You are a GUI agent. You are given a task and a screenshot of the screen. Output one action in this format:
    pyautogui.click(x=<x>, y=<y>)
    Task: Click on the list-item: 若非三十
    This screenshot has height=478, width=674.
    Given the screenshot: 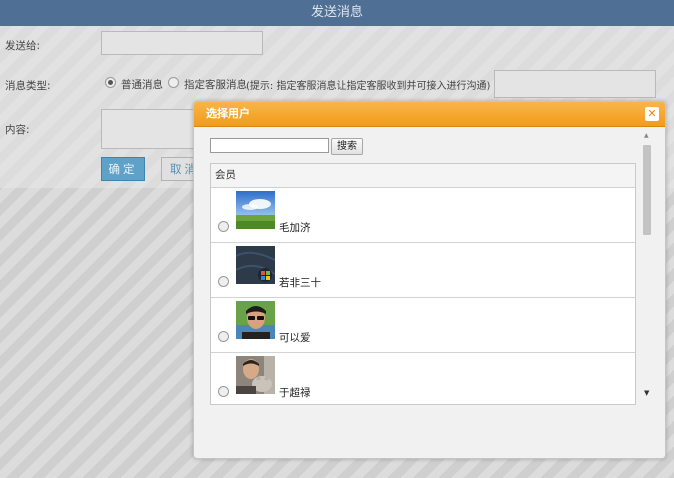 What is the action you would take?
    pyautogui.click(x=423, y=270)
    